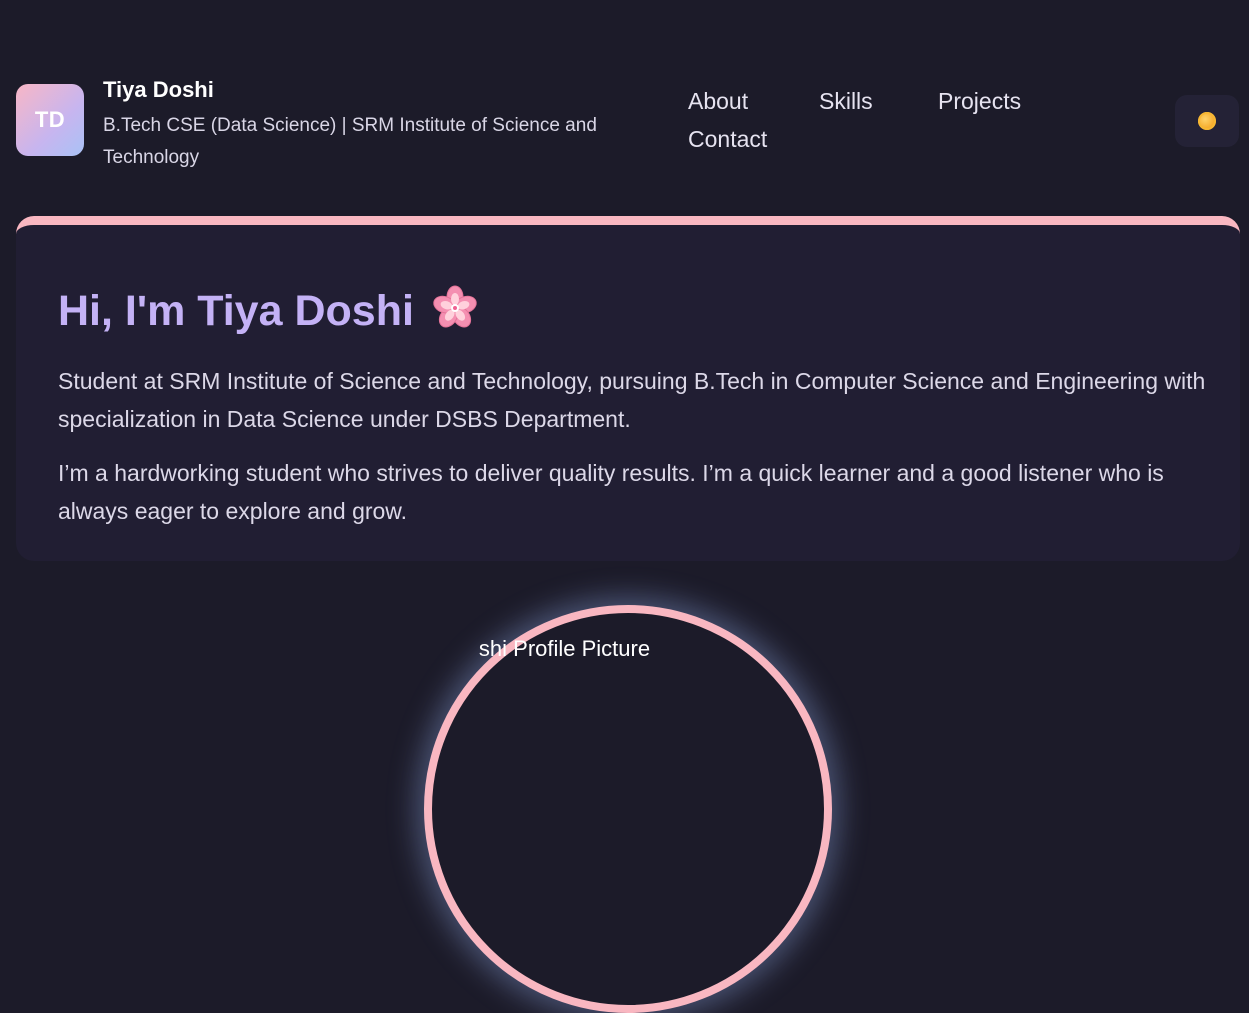 The height and width of the screenshot is (1013, 1249). What do you see at coordinates (50, 120) in the screenshot?
I see `logo-badge: TD` at bounding box center [50, 120].